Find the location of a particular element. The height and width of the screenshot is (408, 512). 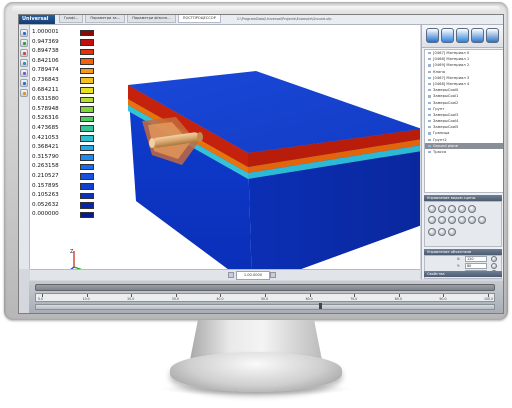

legend-value: 0.473685 is located at coordinates (45, 127).